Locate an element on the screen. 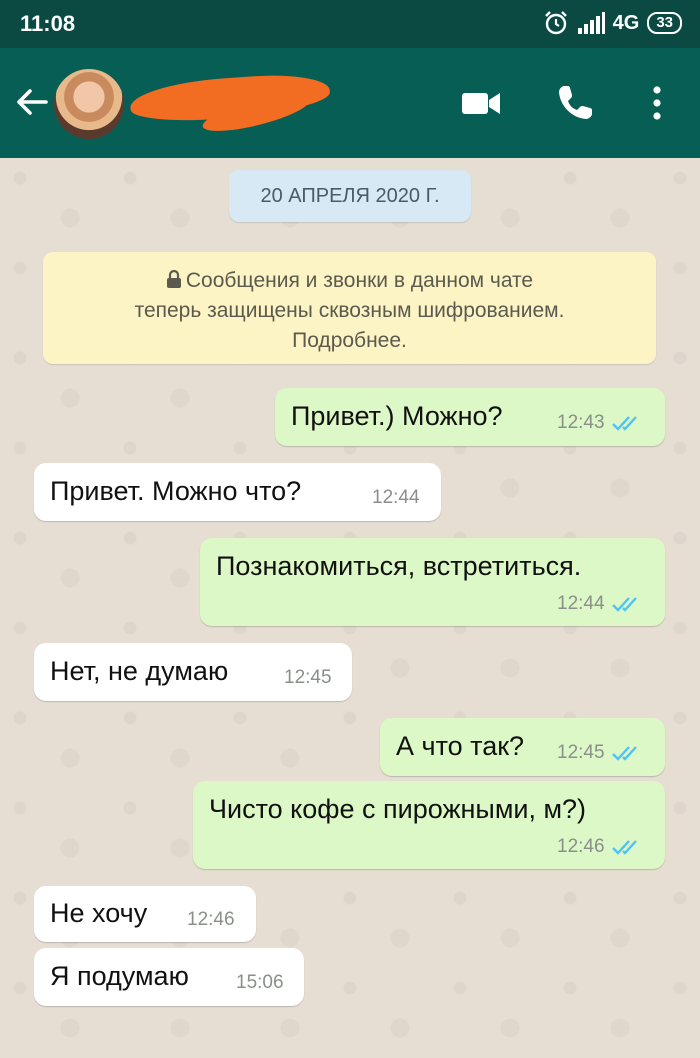 This screenshot has height=1058, width=700. message-text: Не хочу is located at coordinates (99, 913).